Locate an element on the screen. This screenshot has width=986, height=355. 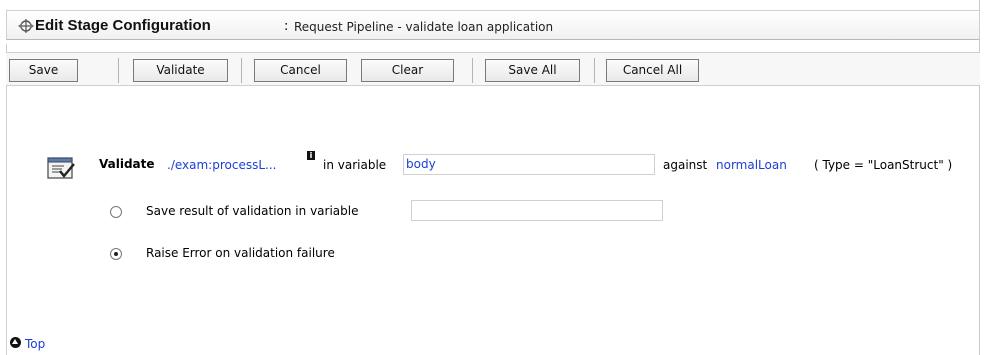
save-all-button: Save All is located at coordinates (532, 70).